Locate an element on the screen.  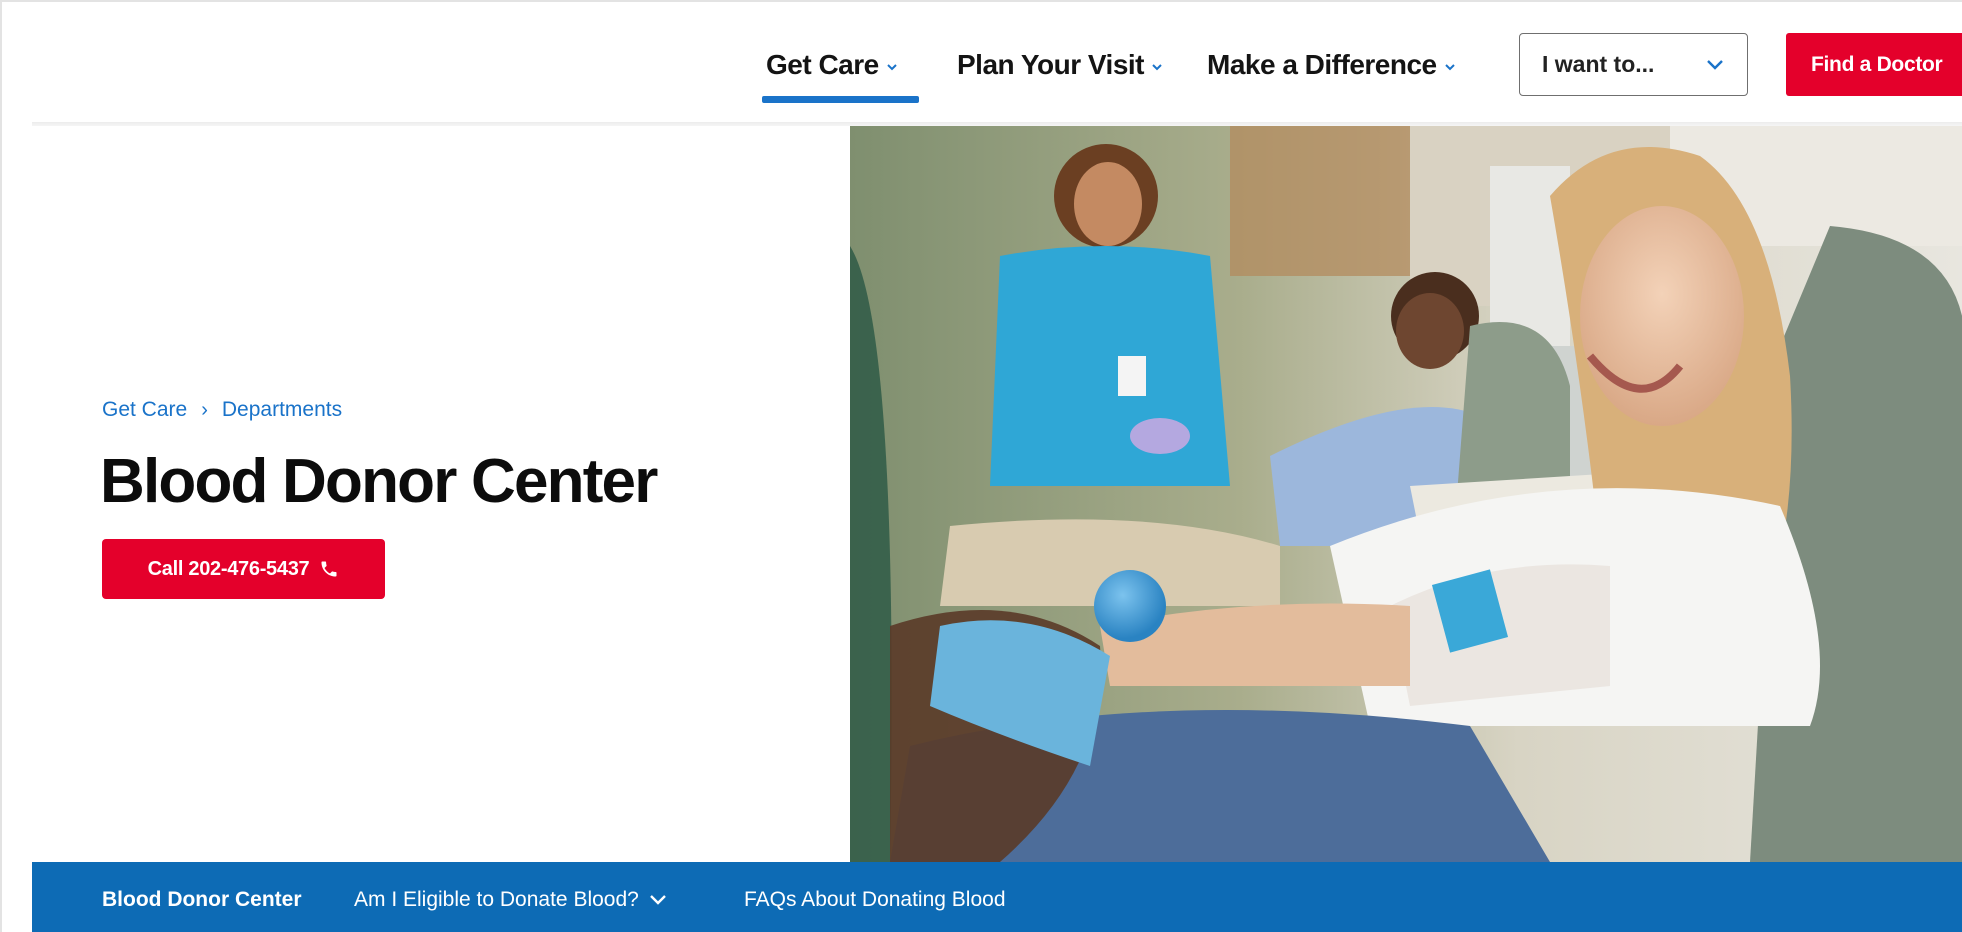
subnav-item-faqs: FAQs About Donating Blood is located at coordinates (875, 900).